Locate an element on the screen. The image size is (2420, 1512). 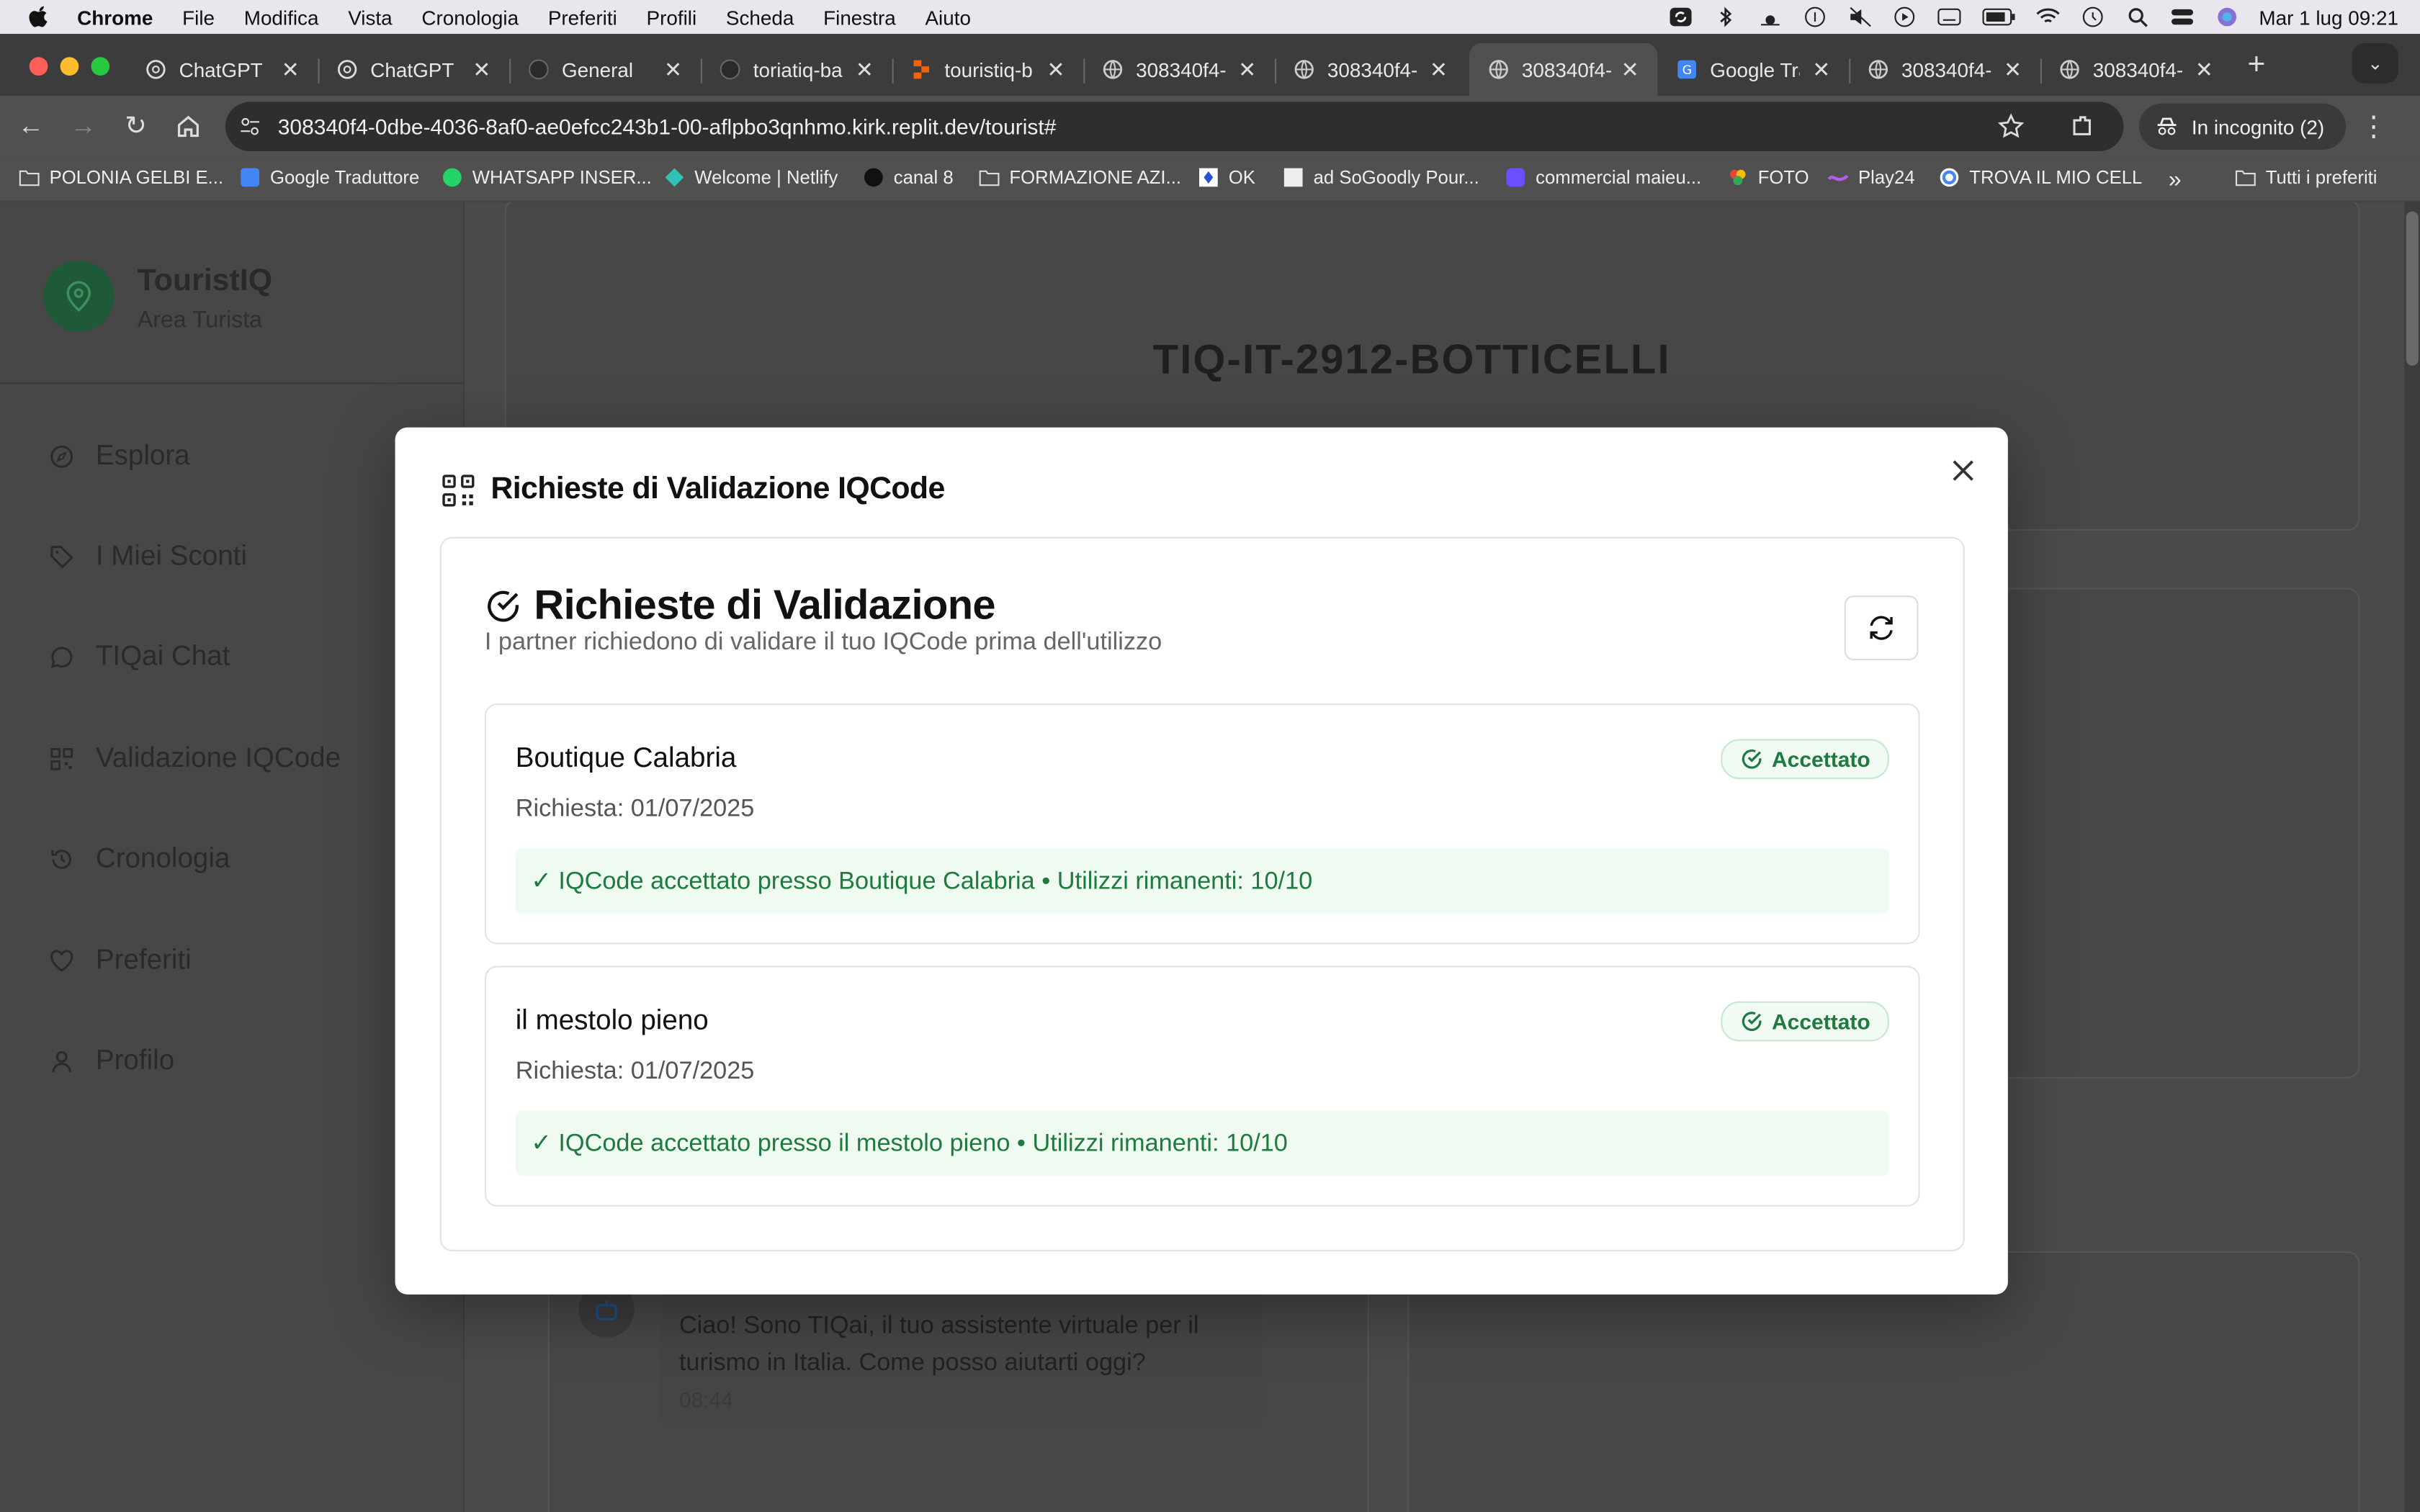
brightness-icon is located at coordinates (1769, 17).